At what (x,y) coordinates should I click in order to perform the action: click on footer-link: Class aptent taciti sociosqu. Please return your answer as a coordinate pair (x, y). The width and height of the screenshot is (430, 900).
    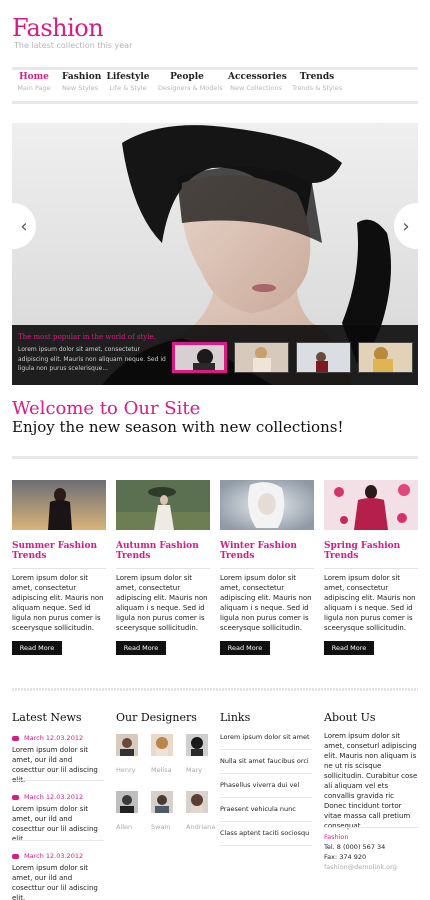
    Looking at the image, I should click on (264, 833).